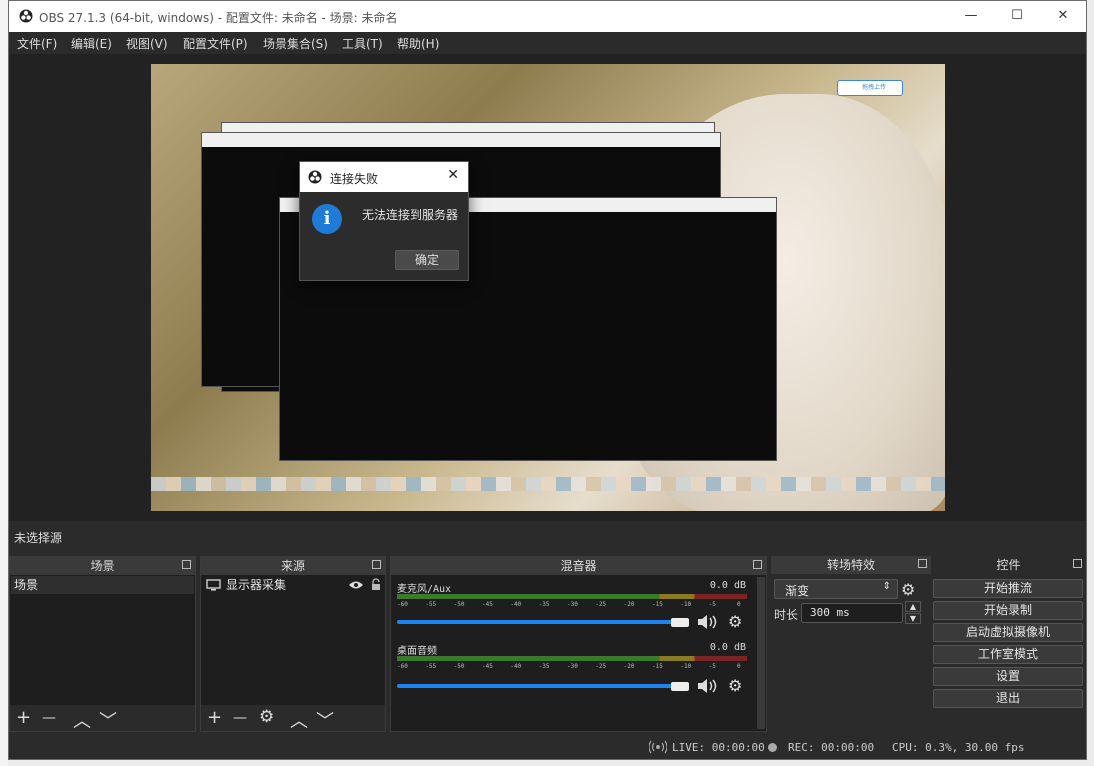 The height and width of the screenshot is (766, 1094). What do you see at coordinates (418, 43) in the screenshot?
I see `menu-help: 帮助(H)` at bounding box center [418, 43].